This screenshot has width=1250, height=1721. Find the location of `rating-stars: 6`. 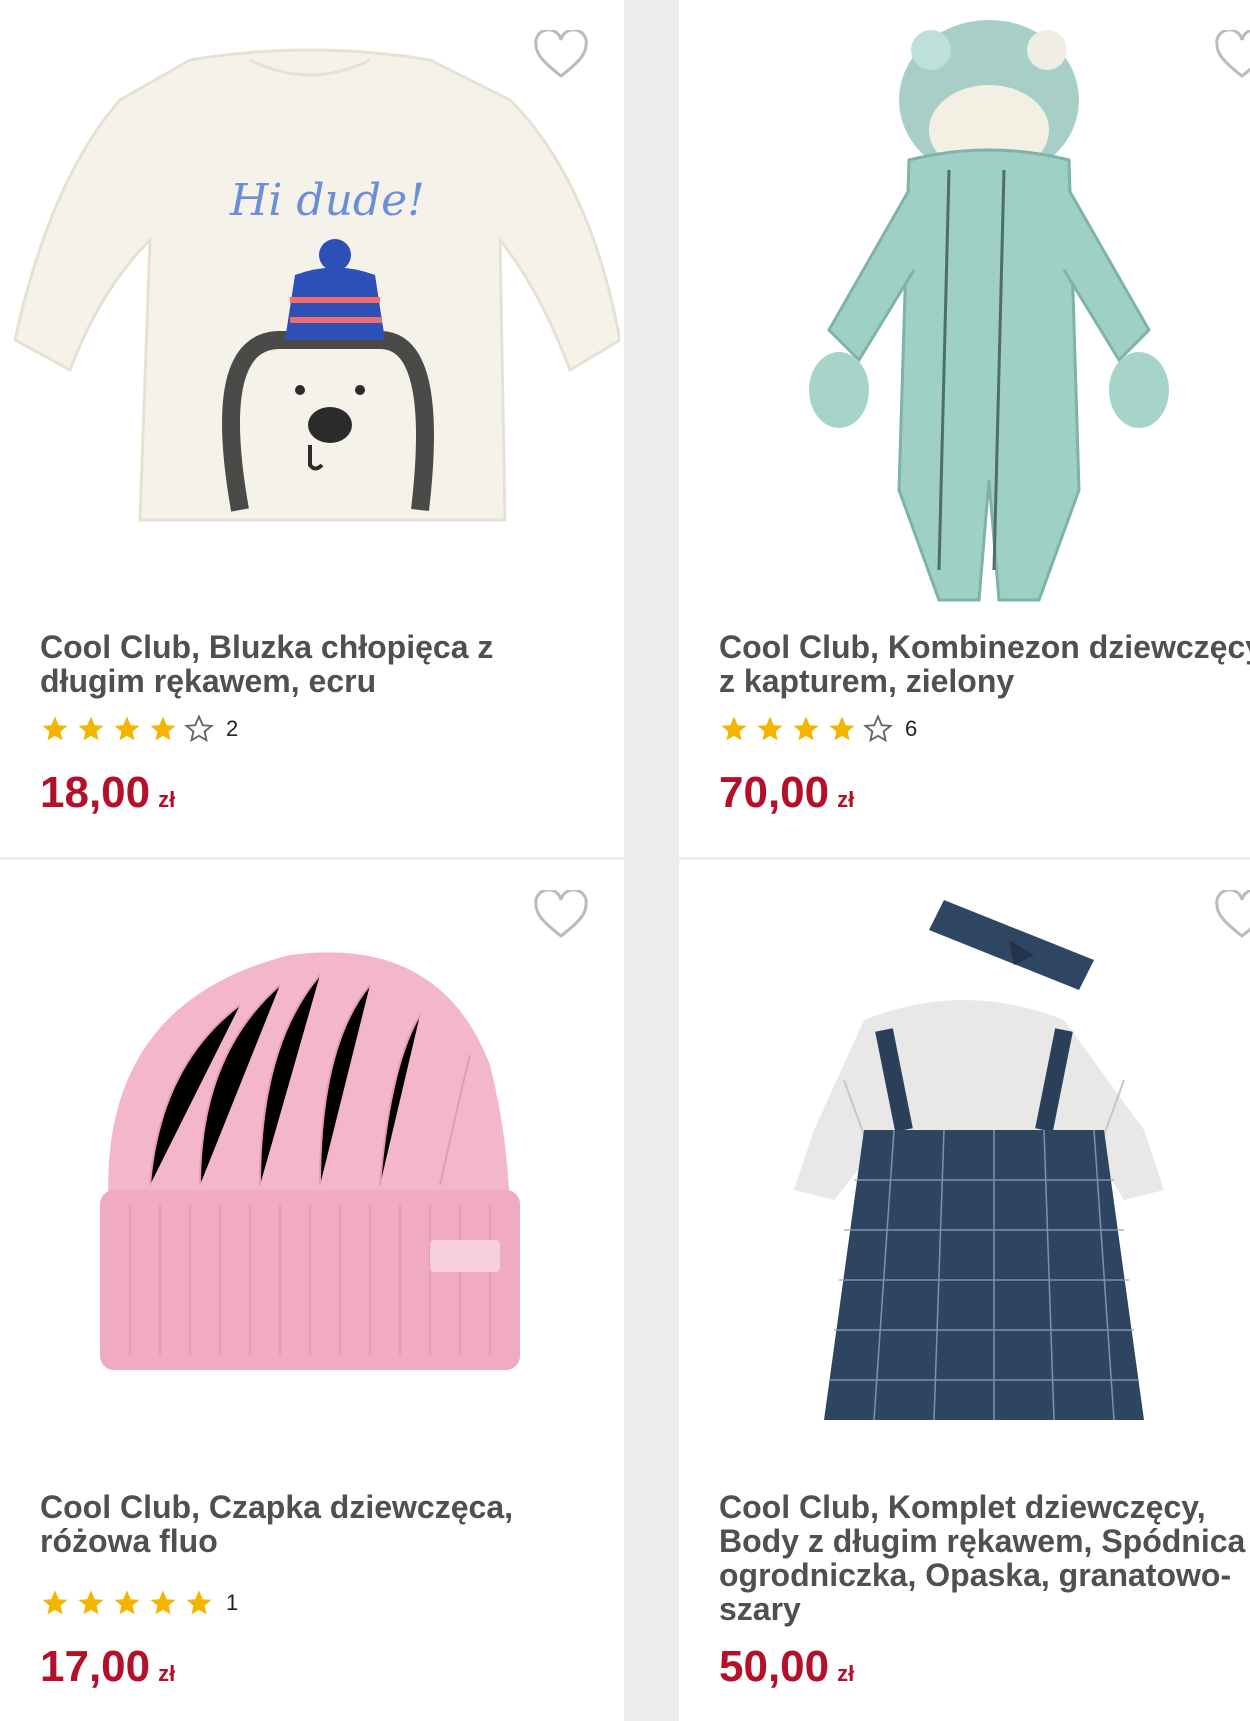

rating-stars: 6 is located at coordinates (818, 729).